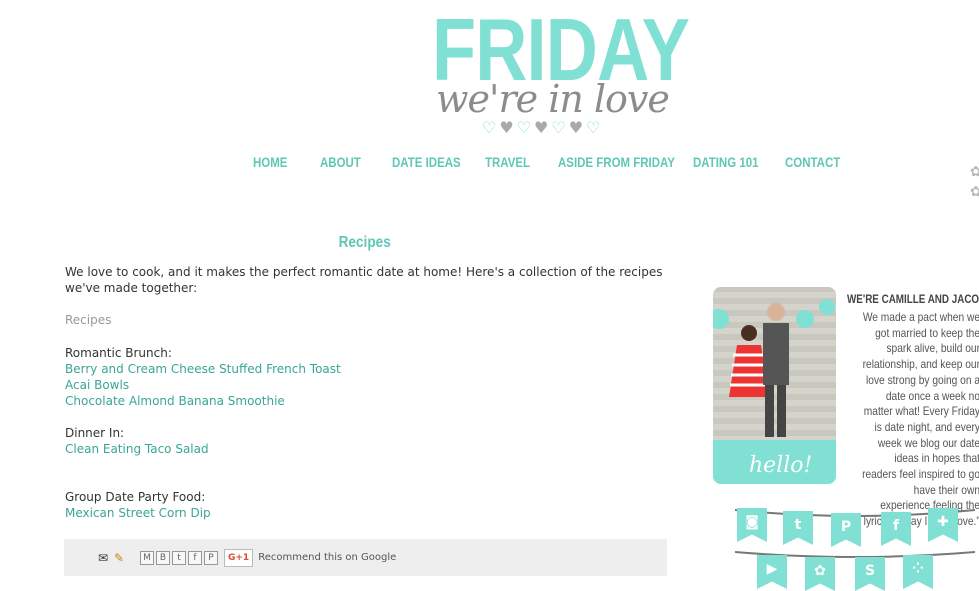  What do you see at coordinates (515, 162) in the screenshot?
I see `nav-travel: TRAVEL` at bounding box center [515, 162].